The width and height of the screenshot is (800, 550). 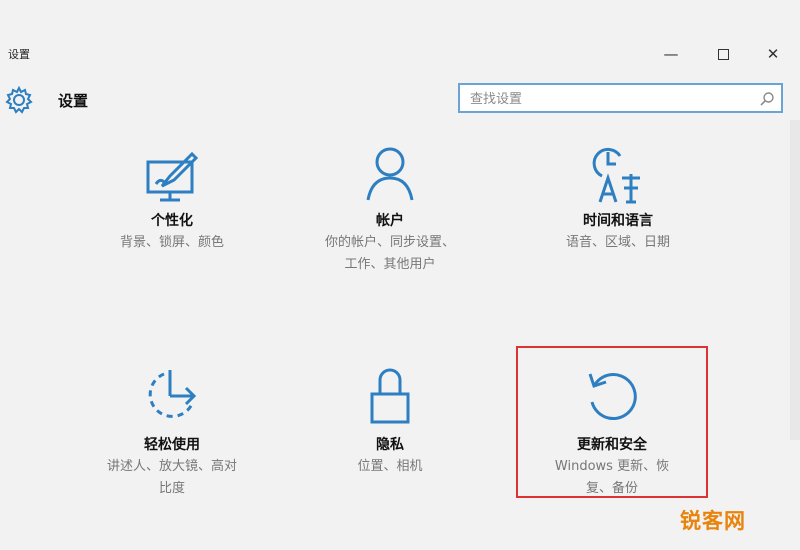 I want to click on watermark: 锐客网, so click(x=713, y=521).